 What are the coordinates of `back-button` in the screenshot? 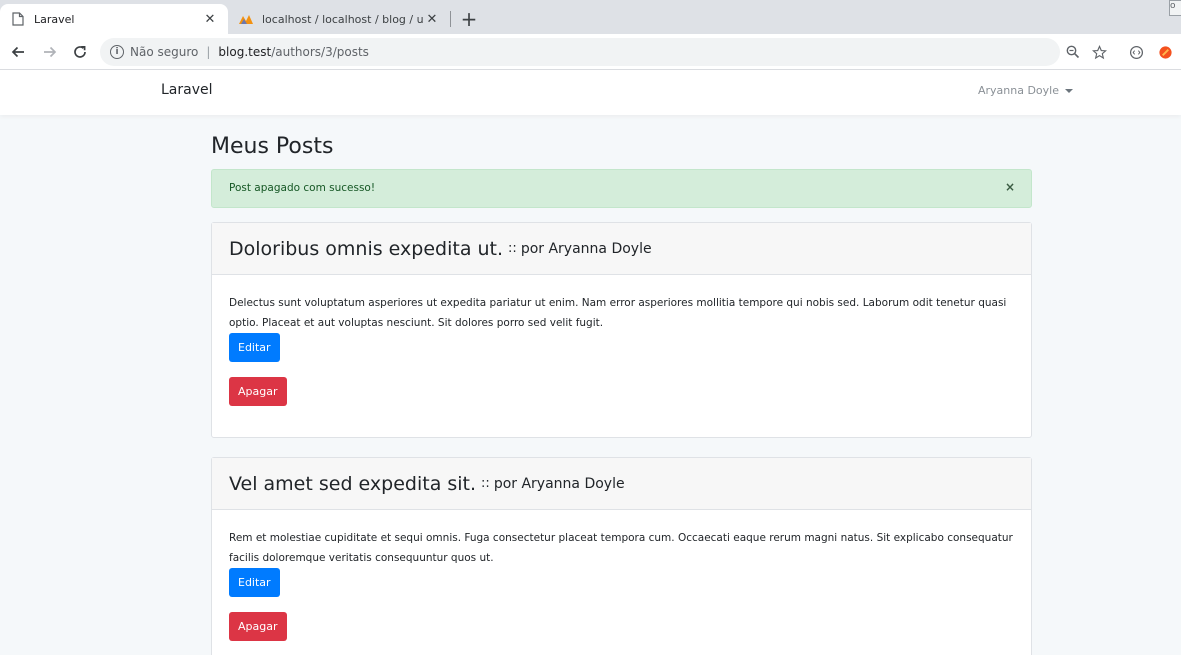 It's located at (18, 52).